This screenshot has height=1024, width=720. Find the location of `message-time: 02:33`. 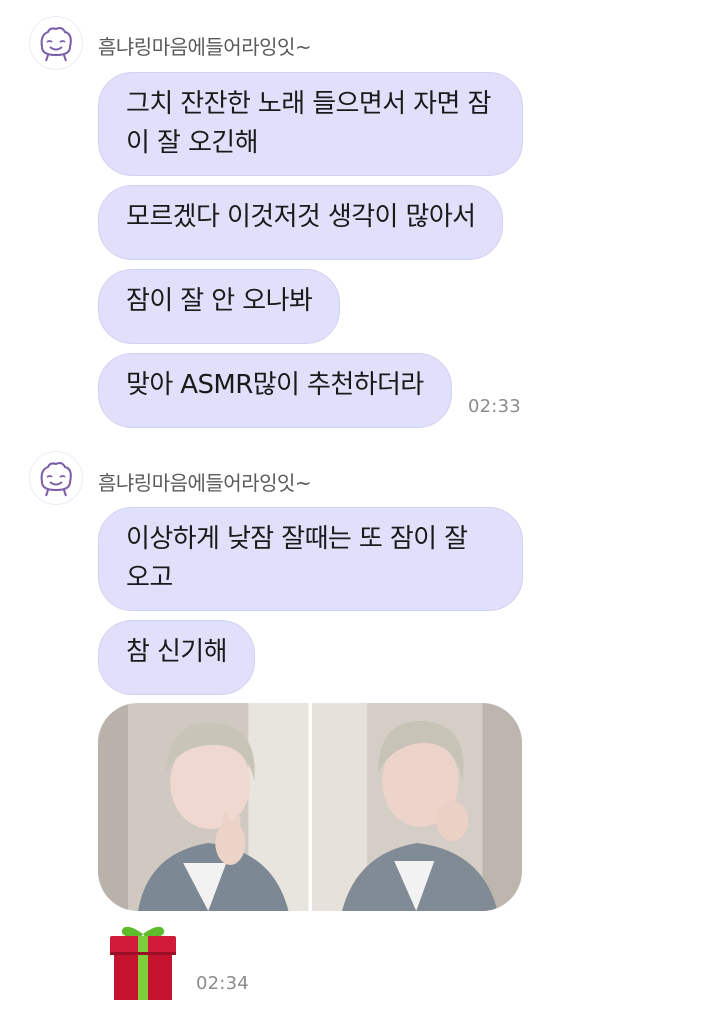

message-time: 02:33 is located at coordinates (494, 406).